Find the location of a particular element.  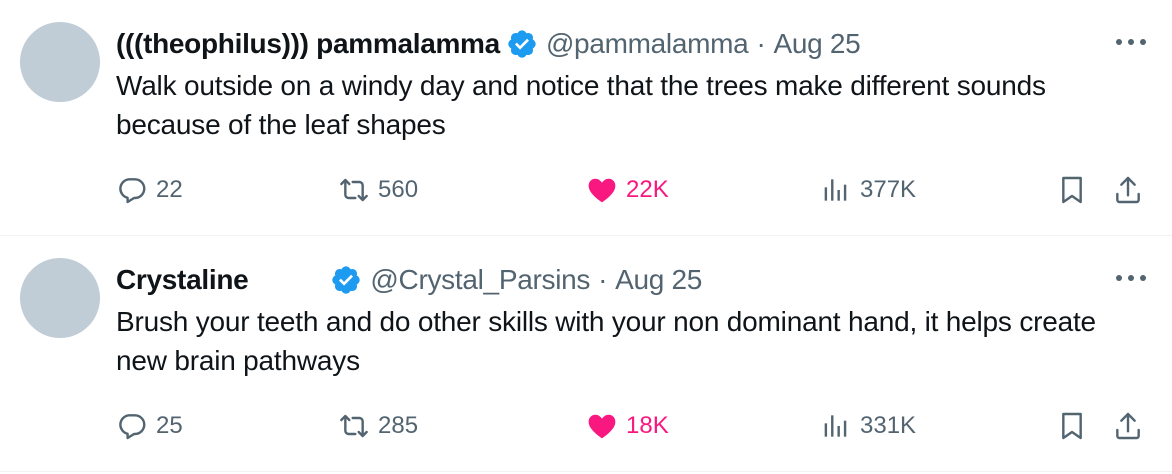

repost-button: 560 is located at coordinates (378, 190).